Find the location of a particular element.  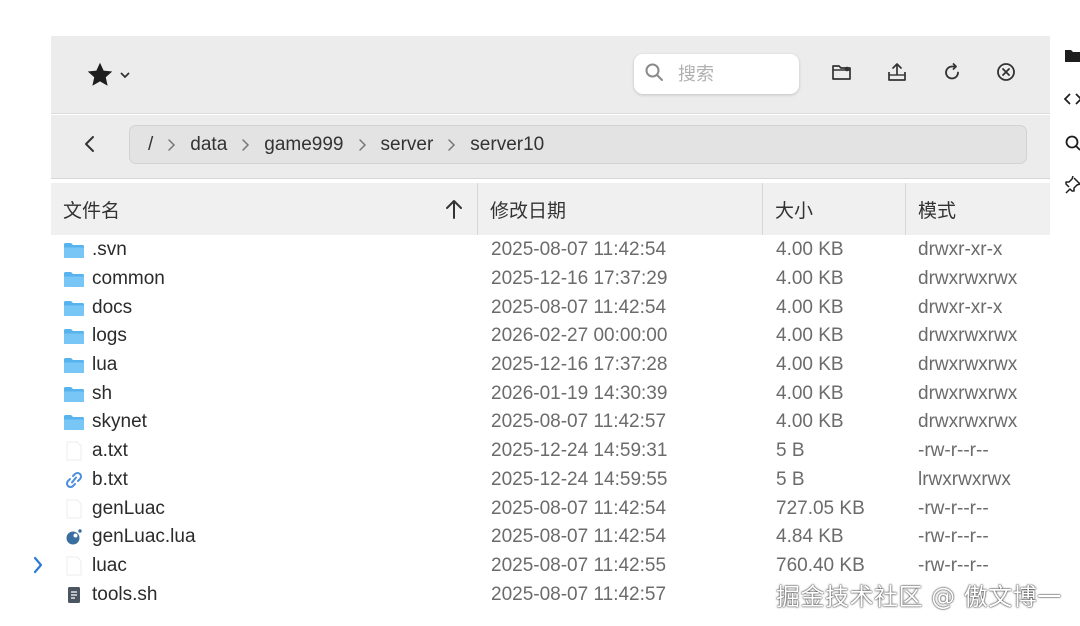

cell-name: docs is located at coordinates (264, 308).